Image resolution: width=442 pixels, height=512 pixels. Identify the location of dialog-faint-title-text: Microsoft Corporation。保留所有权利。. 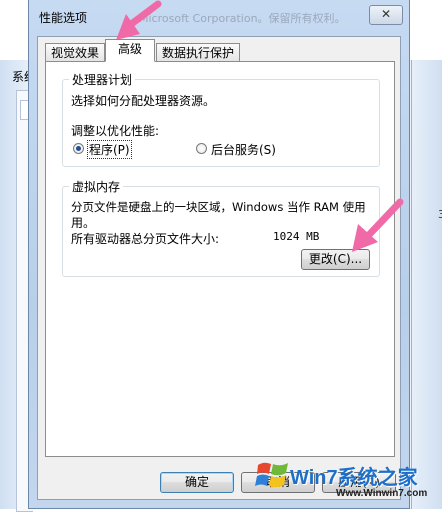
(242, 18).